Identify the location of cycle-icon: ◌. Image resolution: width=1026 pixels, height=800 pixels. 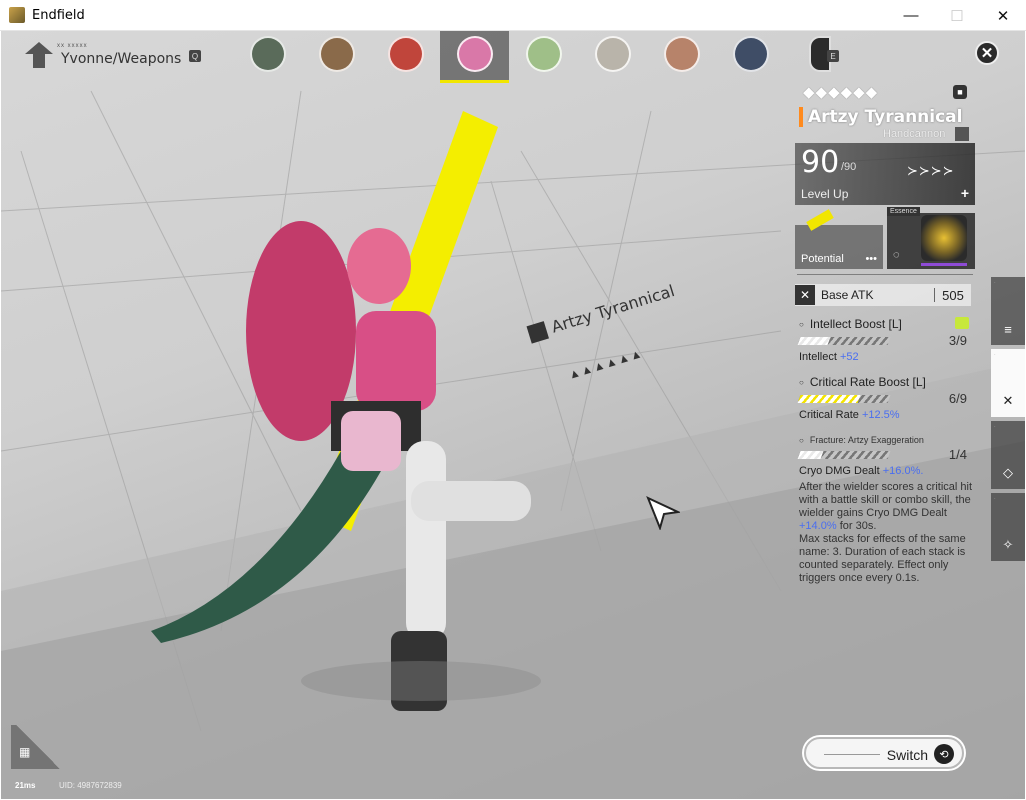
(896, 255).